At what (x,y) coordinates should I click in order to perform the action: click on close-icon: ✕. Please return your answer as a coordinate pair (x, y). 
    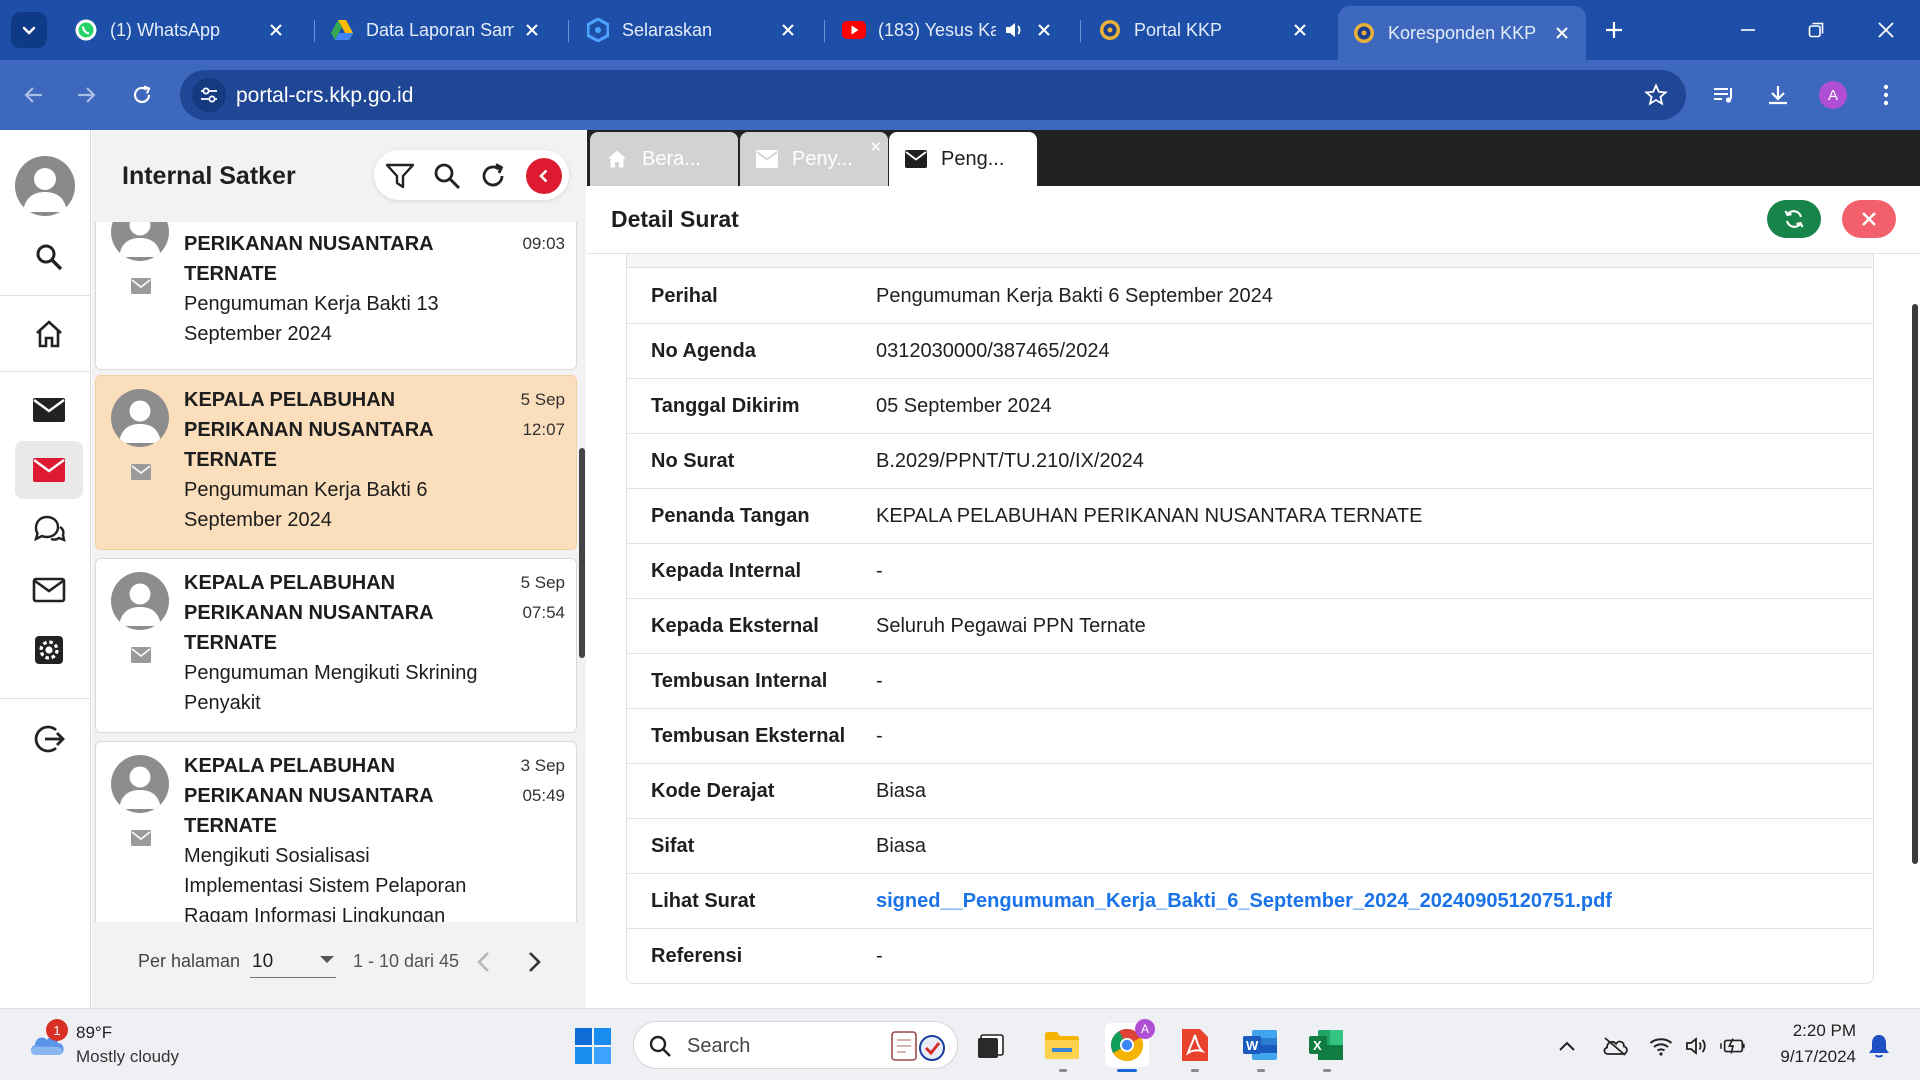
    Looking at the image, I should click on (875, 147).